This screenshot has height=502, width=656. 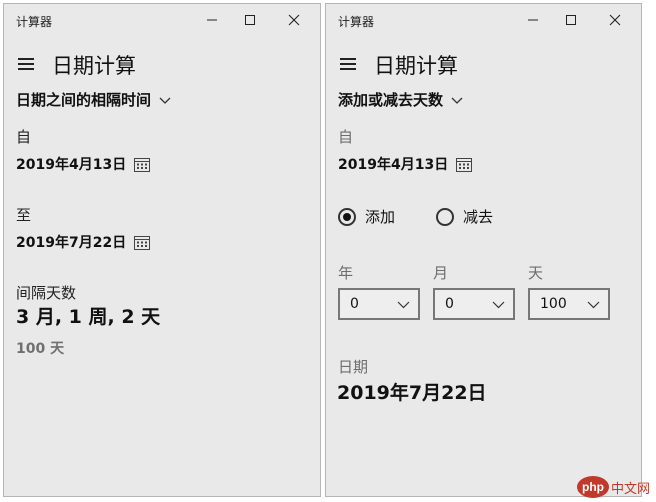 What do you see at coordinates (88, 317) in the screenshot?
I see `difference-value: 3 月, 1 周, 2 天` at bounding box center [88, 317].